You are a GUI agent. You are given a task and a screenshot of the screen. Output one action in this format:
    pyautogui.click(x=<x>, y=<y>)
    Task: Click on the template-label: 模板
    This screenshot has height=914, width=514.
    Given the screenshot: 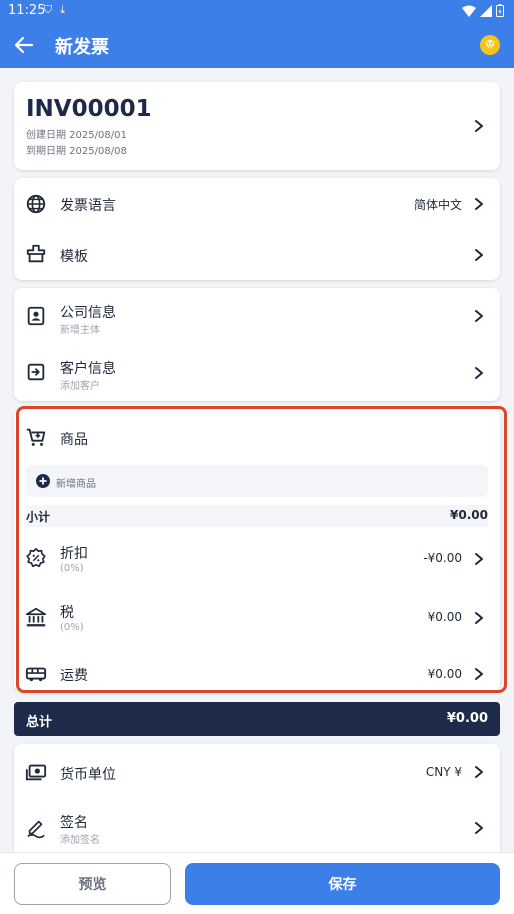 What is the action you would take?
    pyautogui.click(x=74, y=257)
    